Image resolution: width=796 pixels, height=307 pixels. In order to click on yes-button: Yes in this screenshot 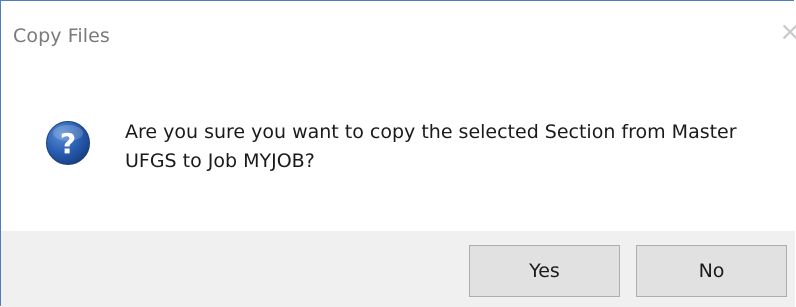, I will do `click(544, 271)`.